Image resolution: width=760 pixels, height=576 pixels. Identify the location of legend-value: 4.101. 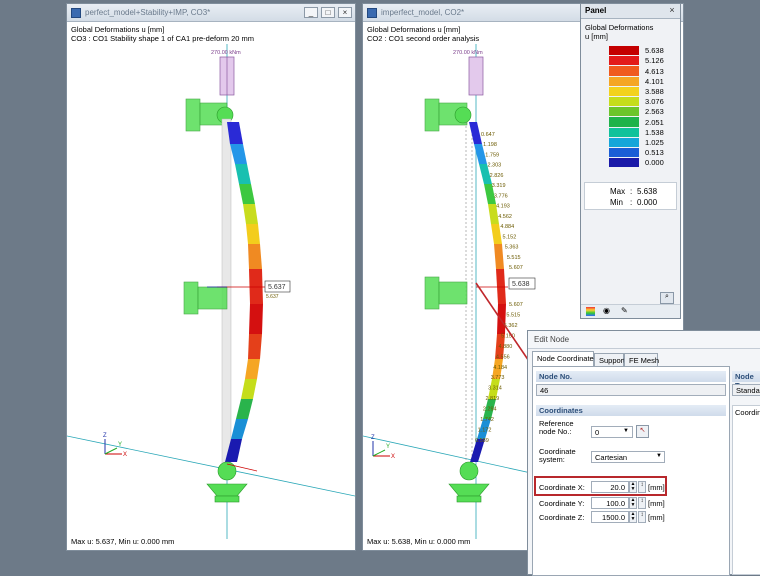
(654, 81).